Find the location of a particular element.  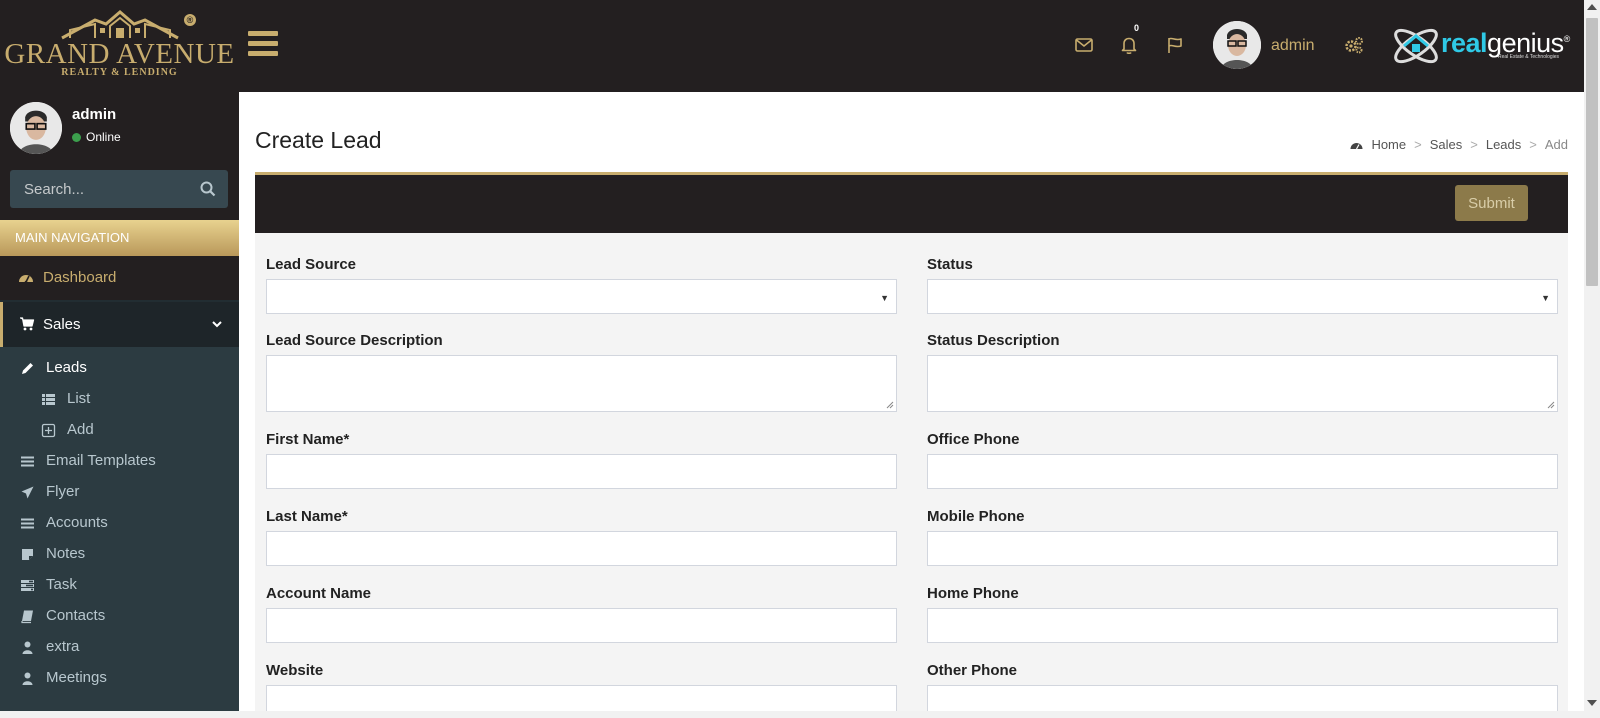

chevron-down-icon is located at coordinates (217, 324).